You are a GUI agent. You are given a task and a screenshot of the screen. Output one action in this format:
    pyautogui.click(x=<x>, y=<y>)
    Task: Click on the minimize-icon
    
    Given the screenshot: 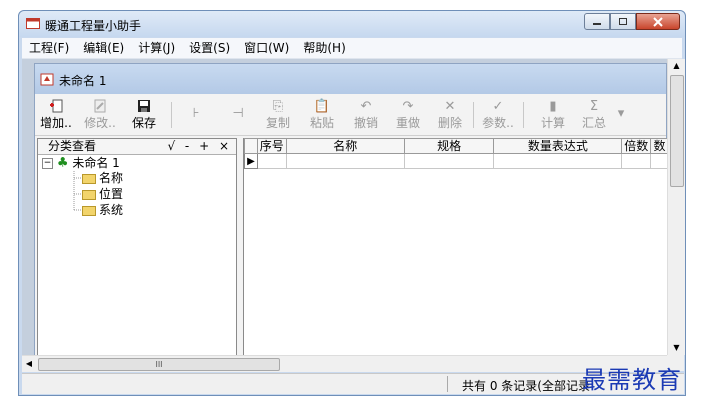 What is the action you would take?
    pyautogui.click(x=597, y=23)
    